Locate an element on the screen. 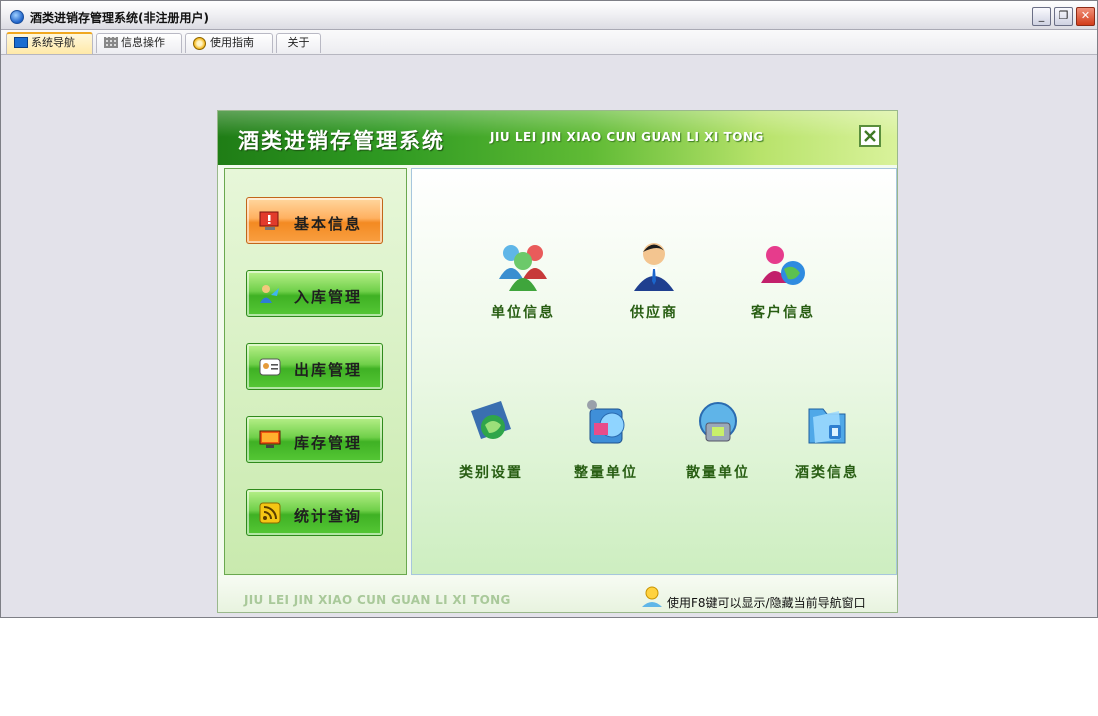 The width and height of the screenshot is (1098, 716). customers-globe-icon is located at coordinates (783, 265).